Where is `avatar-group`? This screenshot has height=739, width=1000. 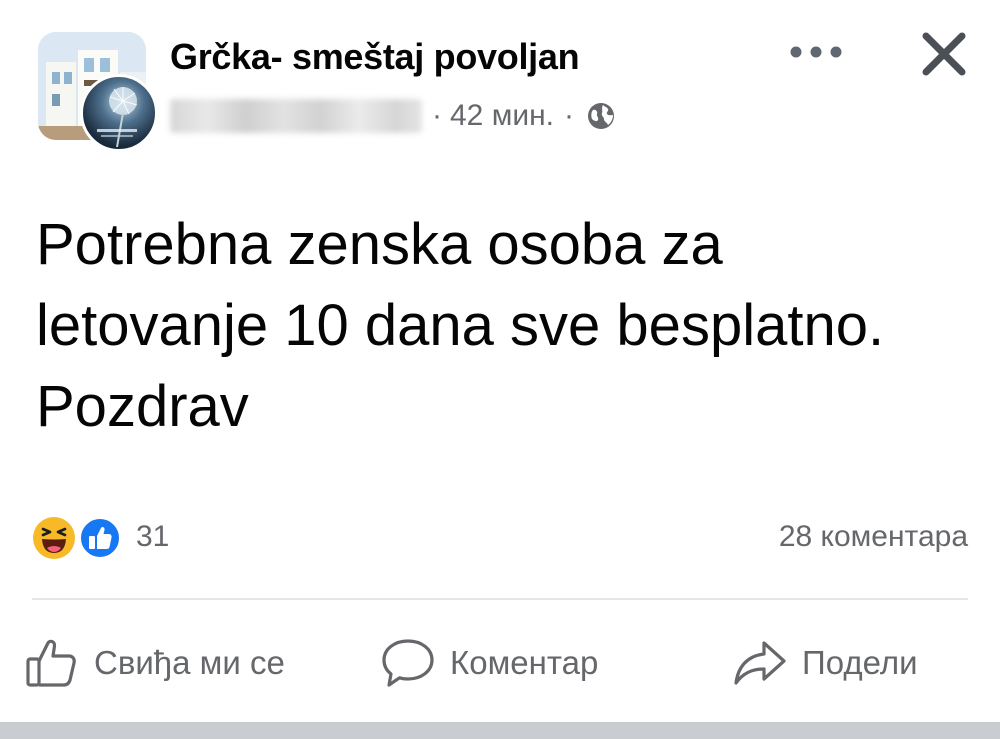
avatar-group is located at coordinates (98, 92).